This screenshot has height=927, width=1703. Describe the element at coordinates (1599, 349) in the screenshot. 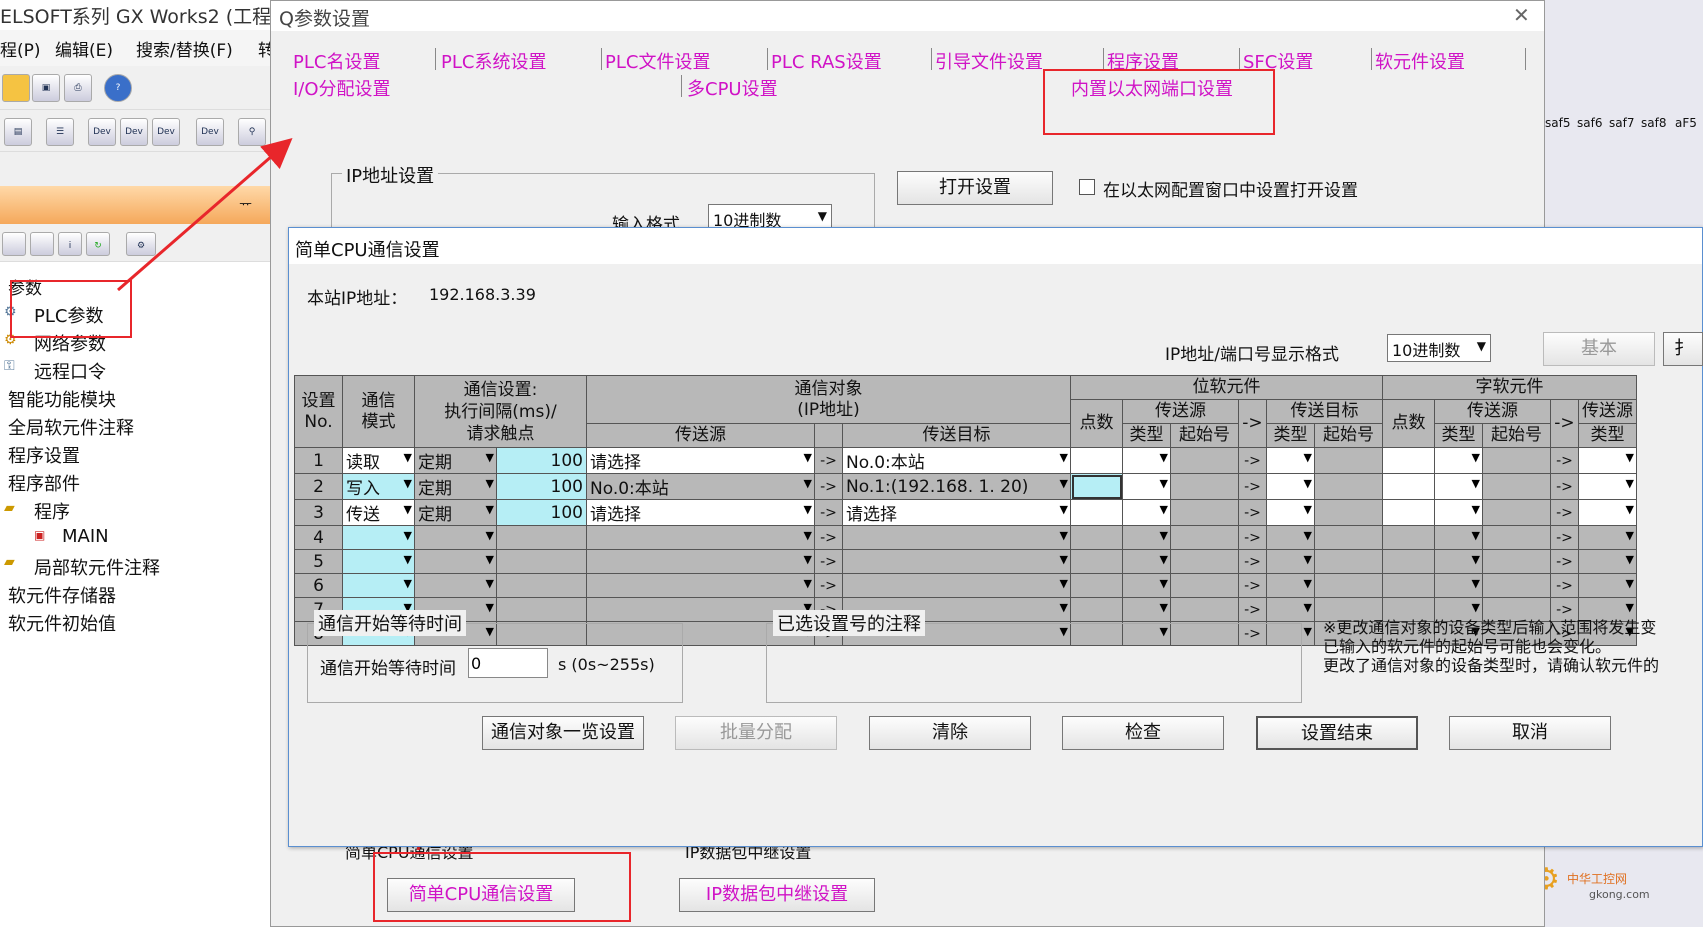

I see `basic-button: 基本` at that location.